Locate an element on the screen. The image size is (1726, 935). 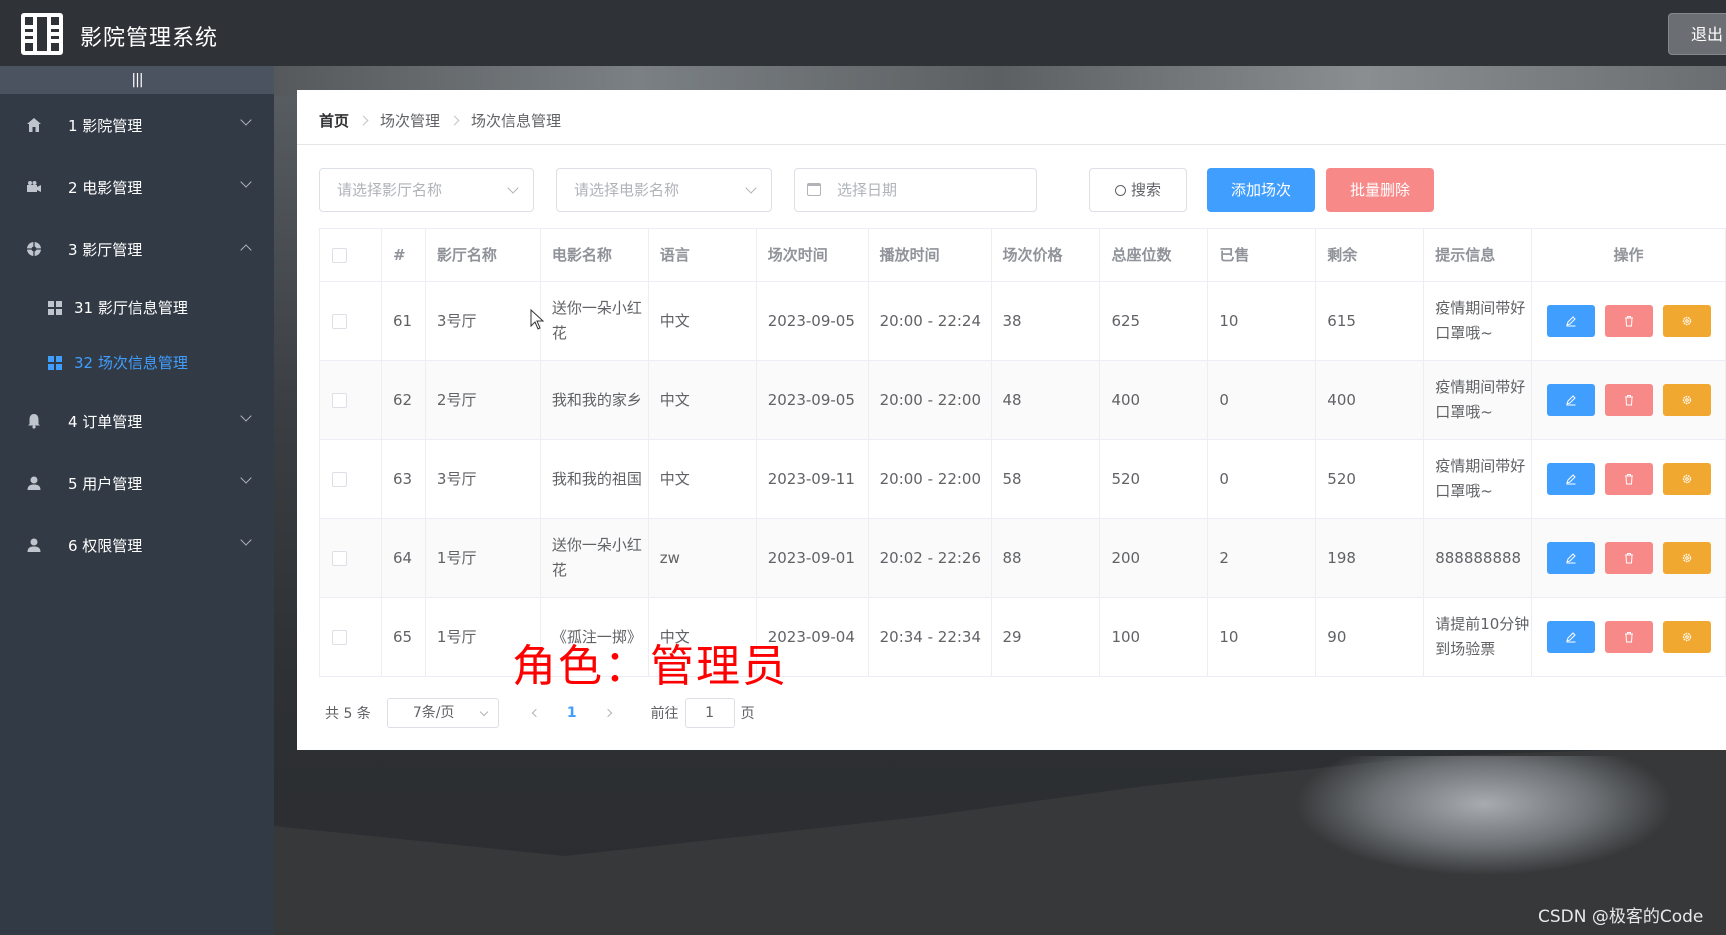
next-page-button is located at coordinates (607, 713).